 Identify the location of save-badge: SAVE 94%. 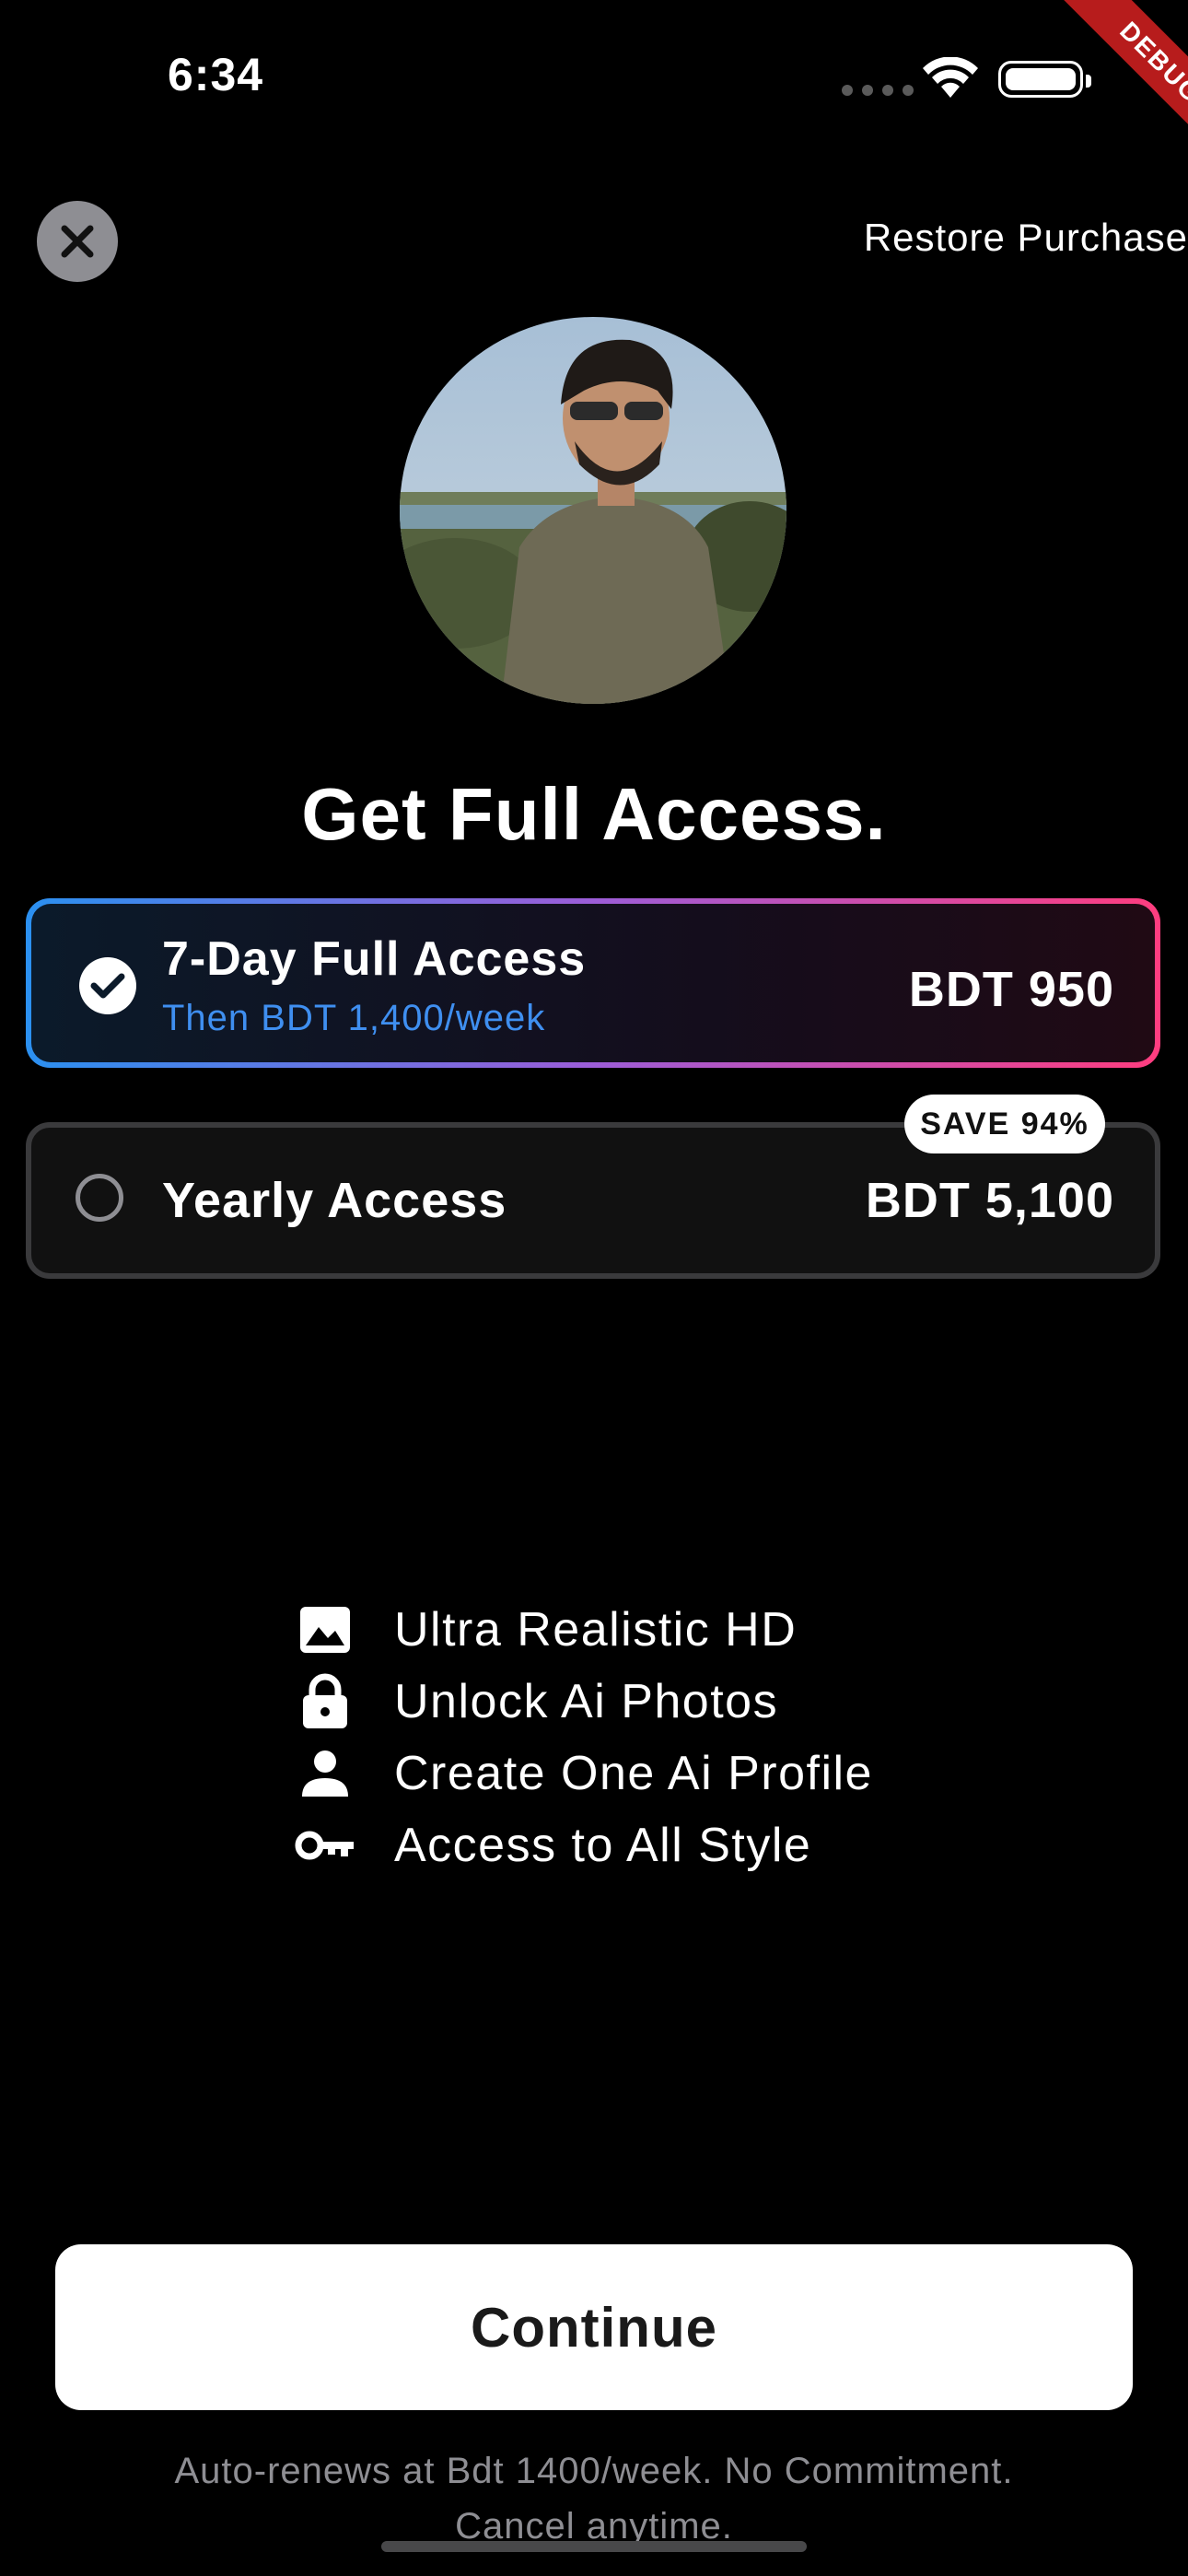
(1004, 1124).